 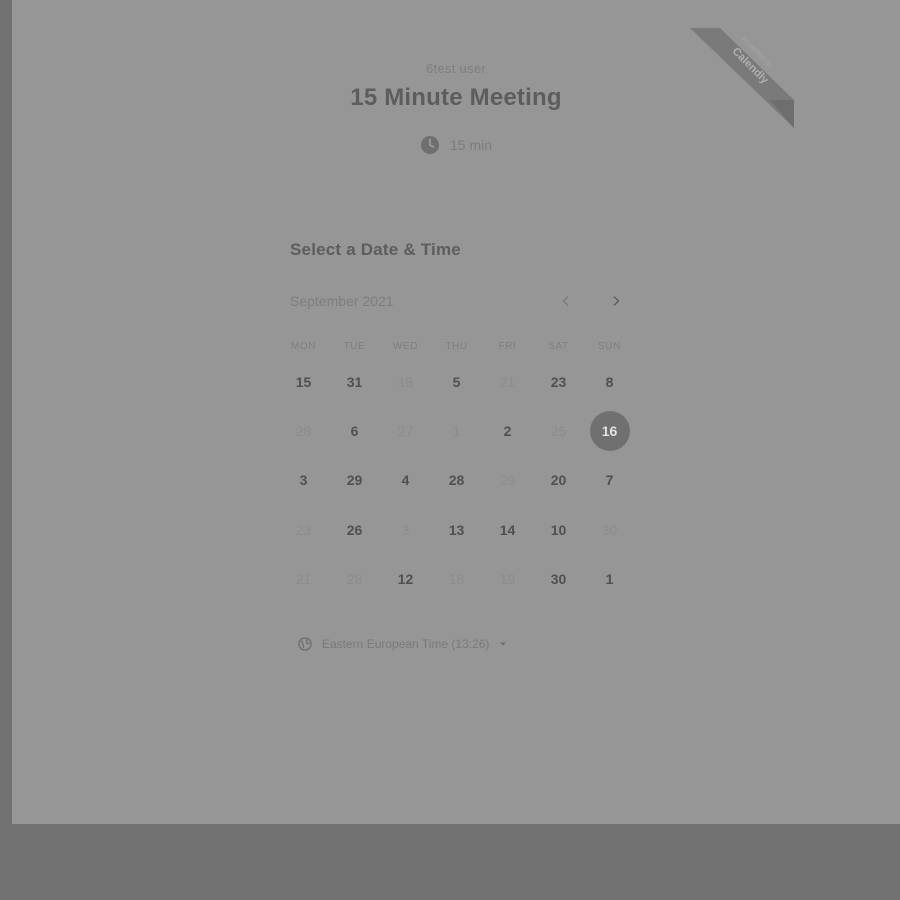 I want to click on calendar-day-number: 8, so click(x=609, y=381).